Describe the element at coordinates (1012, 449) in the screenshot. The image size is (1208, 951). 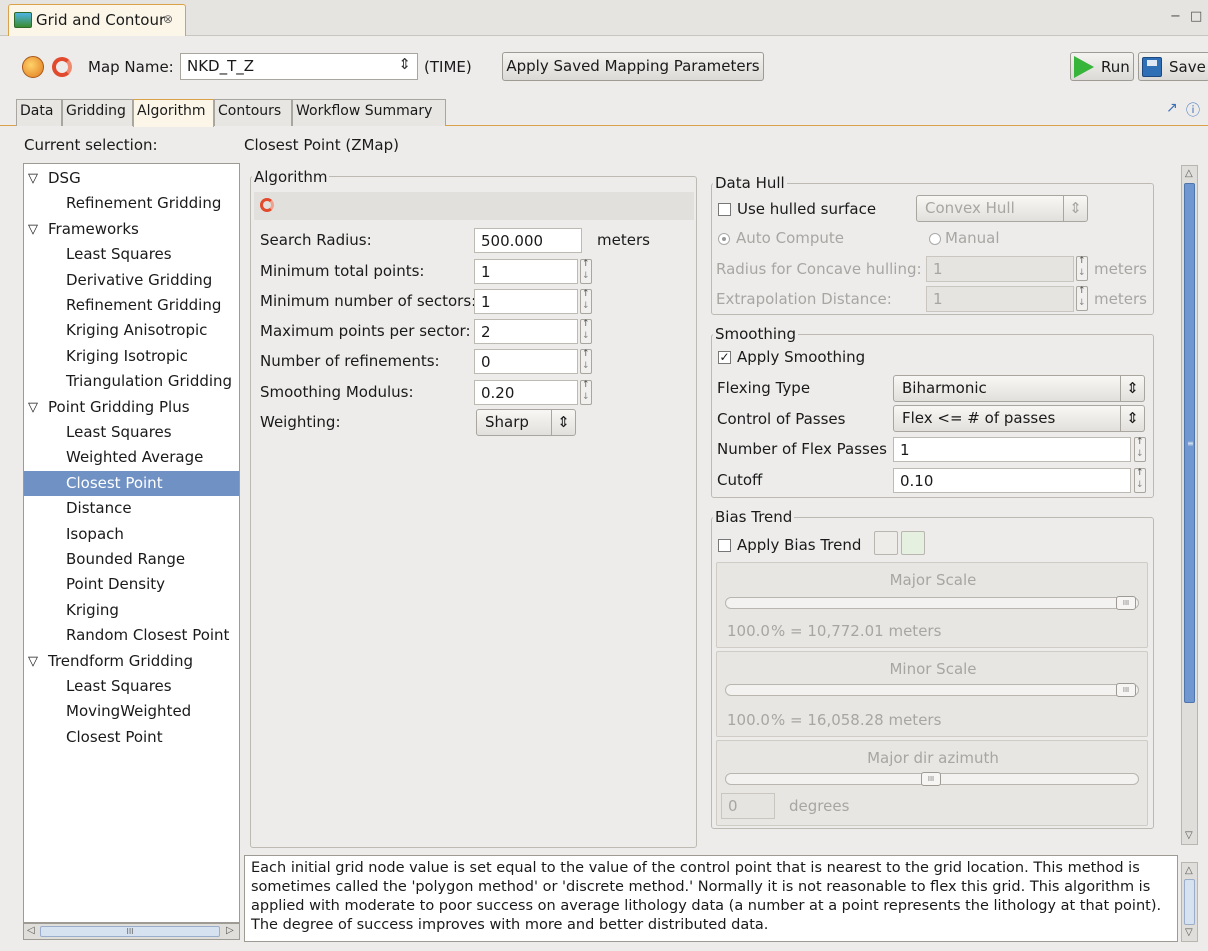
I see `flex-passes-field: 1` at that location.